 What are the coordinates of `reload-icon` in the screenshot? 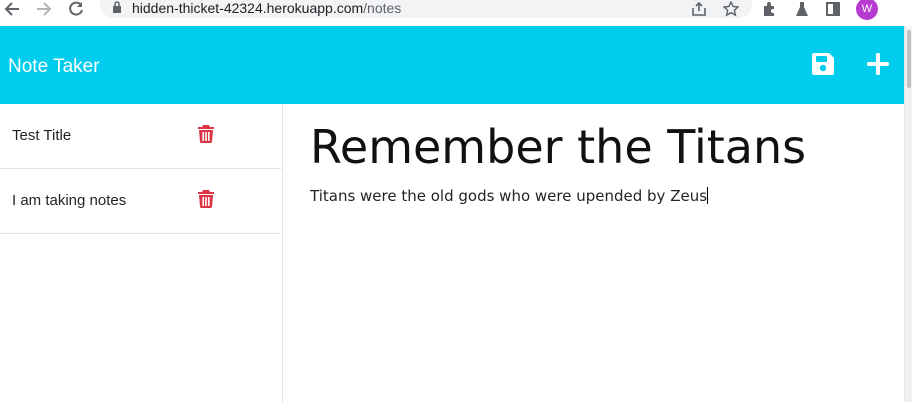 It's located at (76, 9).